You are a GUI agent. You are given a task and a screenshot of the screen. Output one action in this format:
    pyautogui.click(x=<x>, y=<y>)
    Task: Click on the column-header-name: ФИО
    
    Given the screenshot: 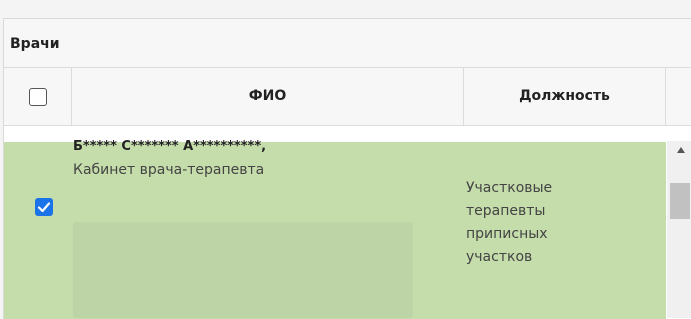 What is the action you would take?
    pyautogui.click(x=268, y=97)
    